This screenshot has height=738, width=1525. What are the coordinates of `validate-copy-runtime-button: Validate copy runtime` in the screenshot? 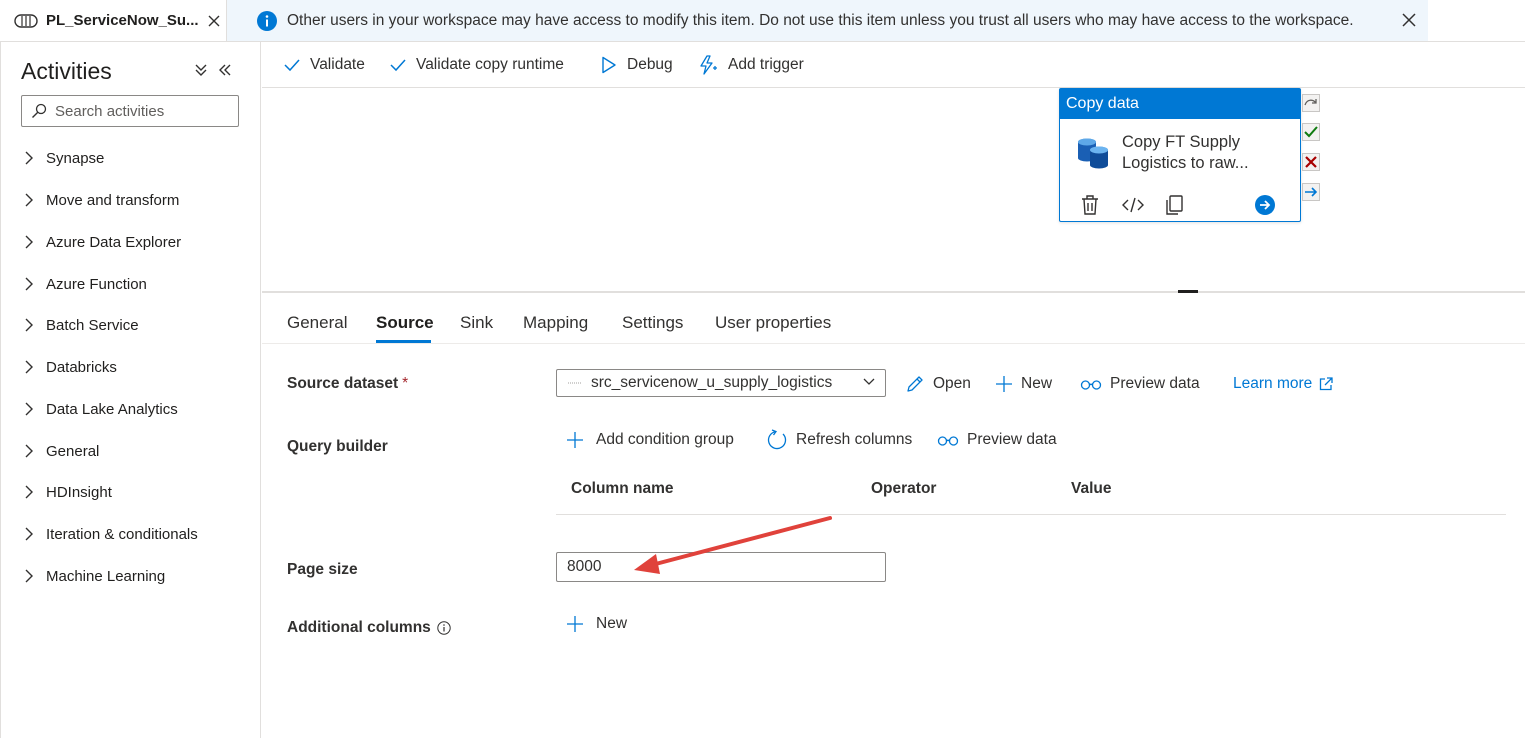 It's located at (477, 65).